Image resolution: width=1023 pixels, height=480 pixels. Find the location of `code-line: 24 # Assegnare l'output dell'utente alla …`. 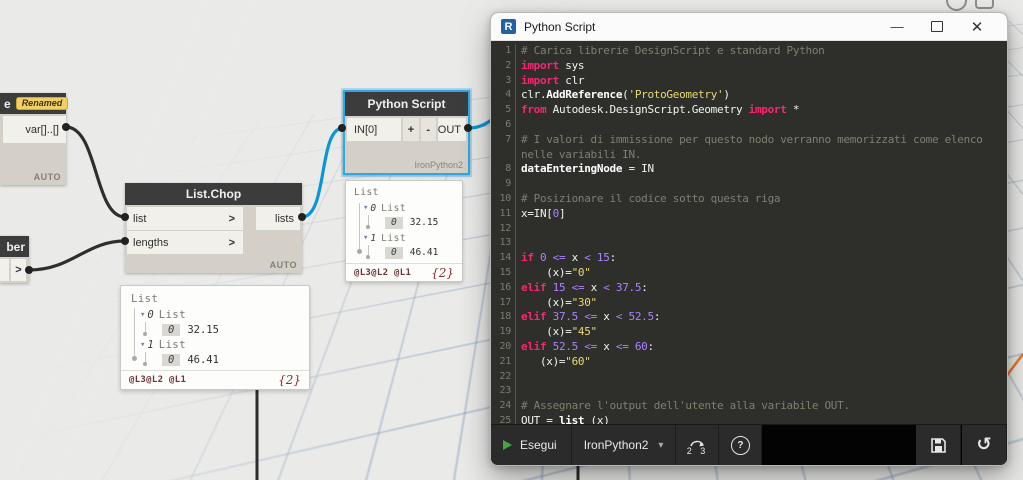

code-line: 24 # Assegnare l'output dell'utente alla … is located at coordinates (749, 406).